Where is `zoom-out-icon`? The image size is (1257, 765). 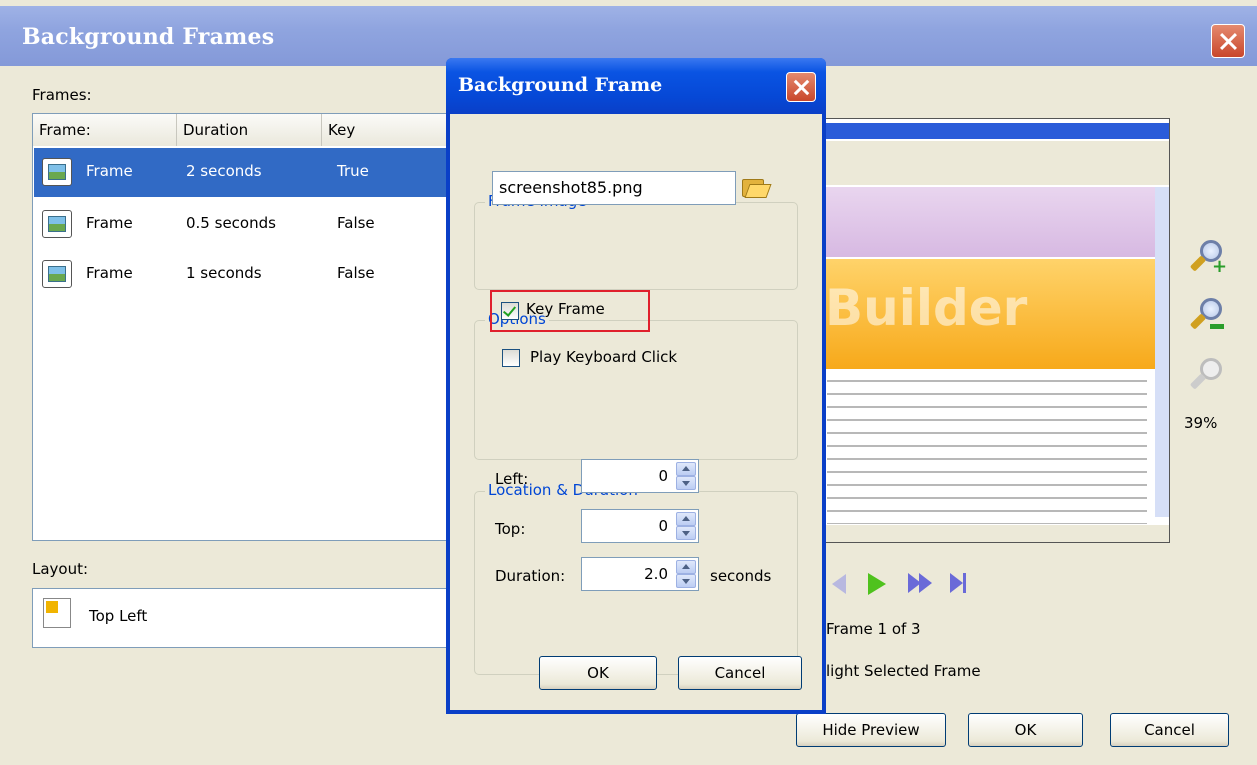 zoom-out-icon is located at coordinates (1206, 316).